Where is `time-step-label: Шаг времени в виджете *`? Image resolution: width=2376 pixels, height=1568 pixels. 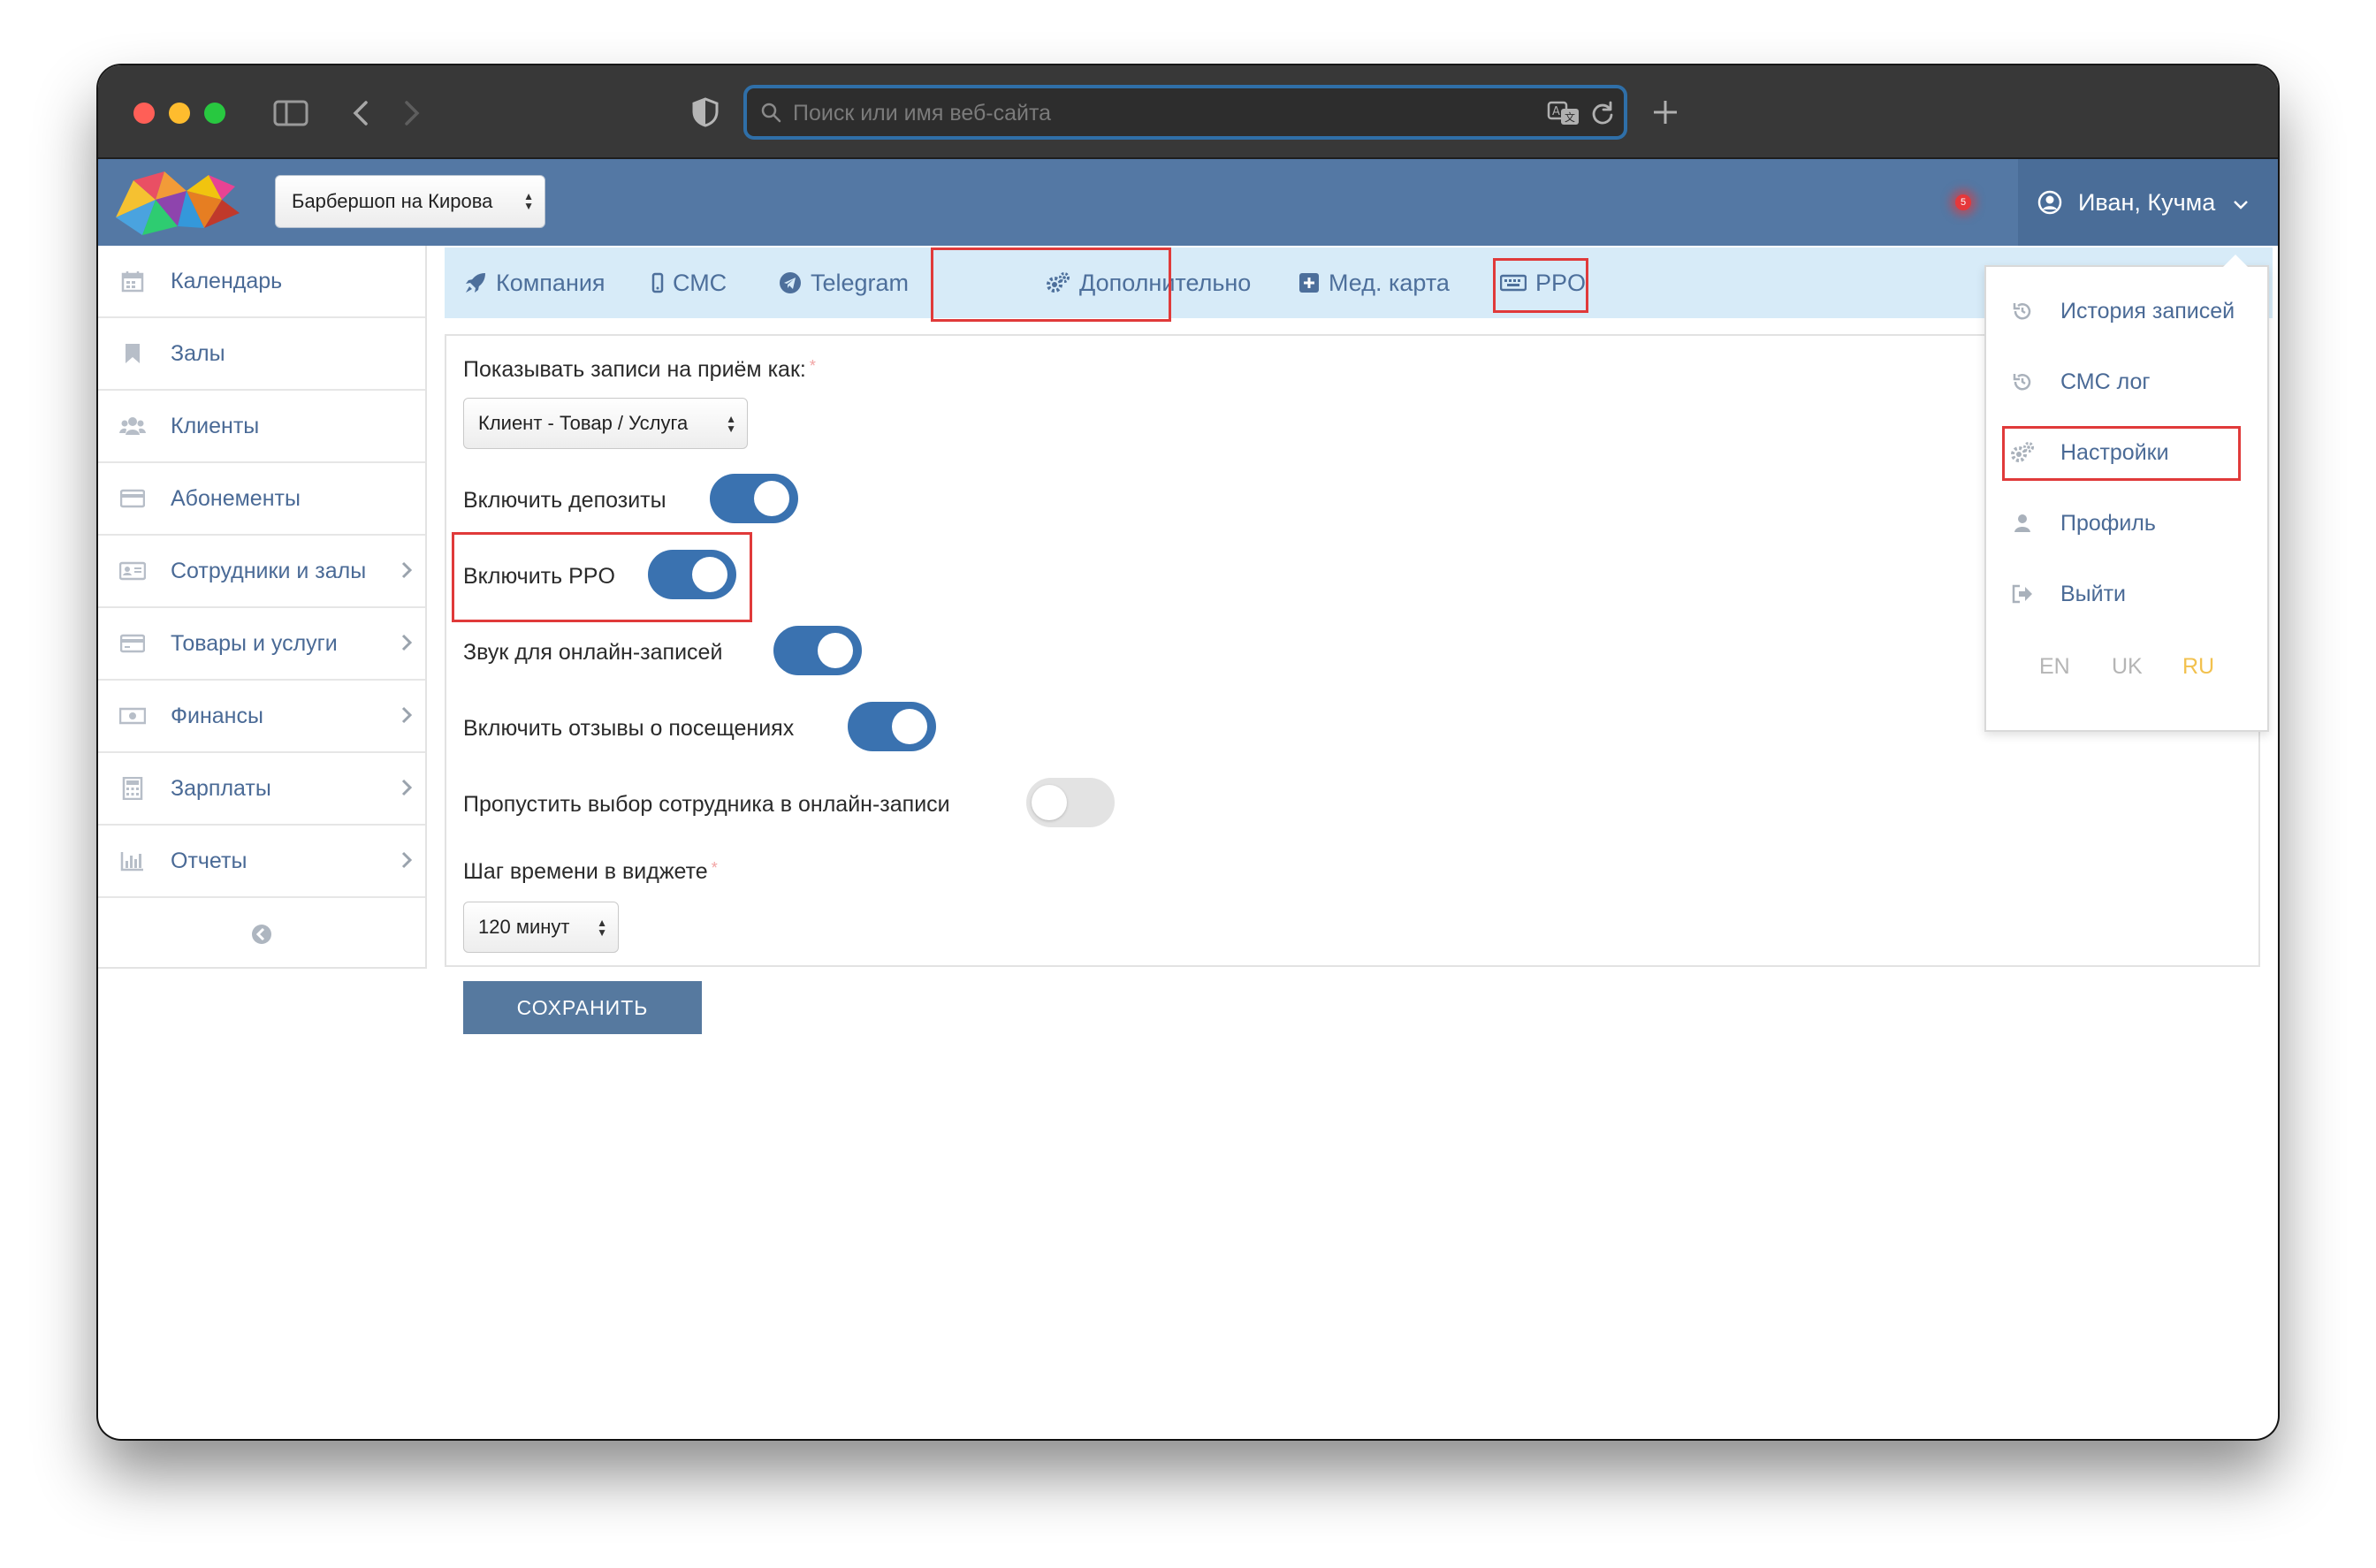
time-step-label: Шаг времени в виджете * is located at coordinates (590, 872).